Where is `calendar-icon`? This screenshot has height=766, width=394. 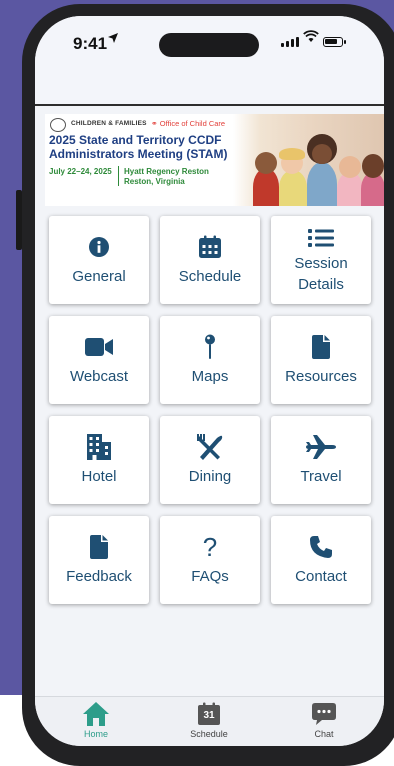
calendar-icon is located at coordinates (210, 247).